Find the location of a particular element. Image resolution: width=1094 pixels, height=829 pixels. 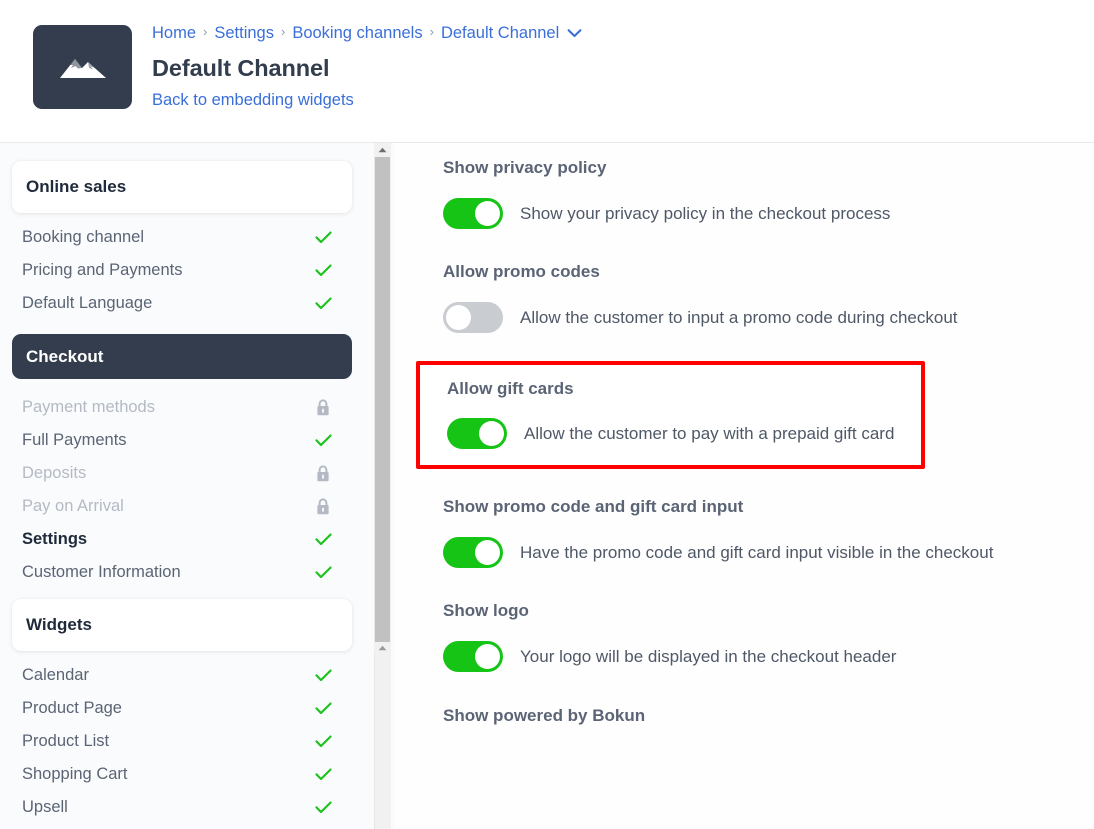

sidebar-item-label: Full Payments is located at coordinates (74, 440).